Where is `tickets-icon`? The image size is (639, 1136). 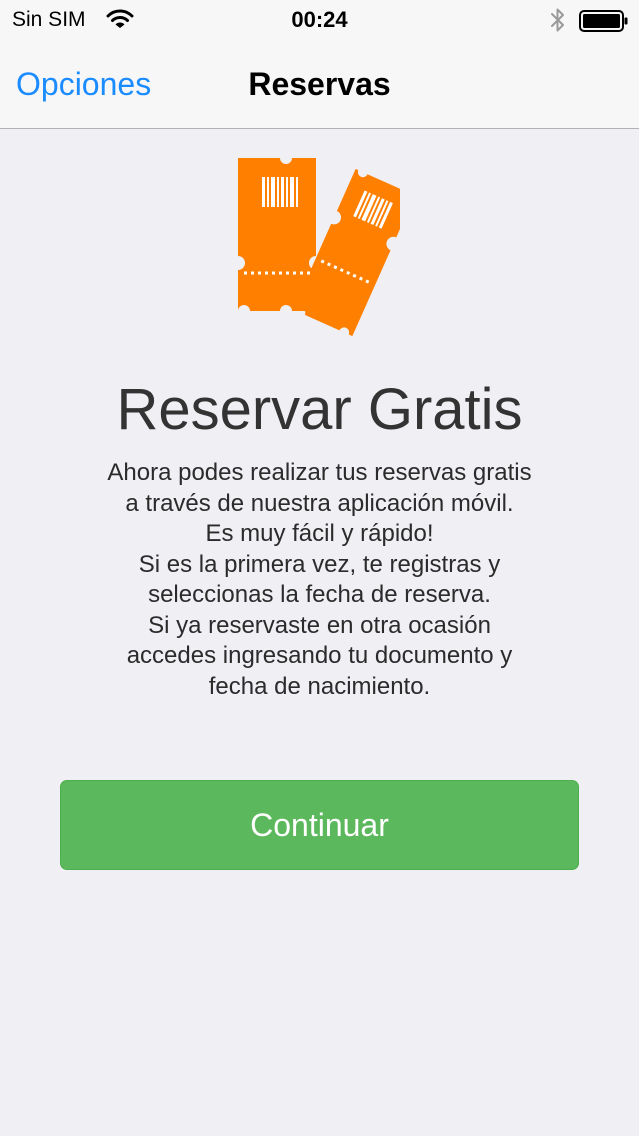
tickets-icon is located at coordinates (319, 247).